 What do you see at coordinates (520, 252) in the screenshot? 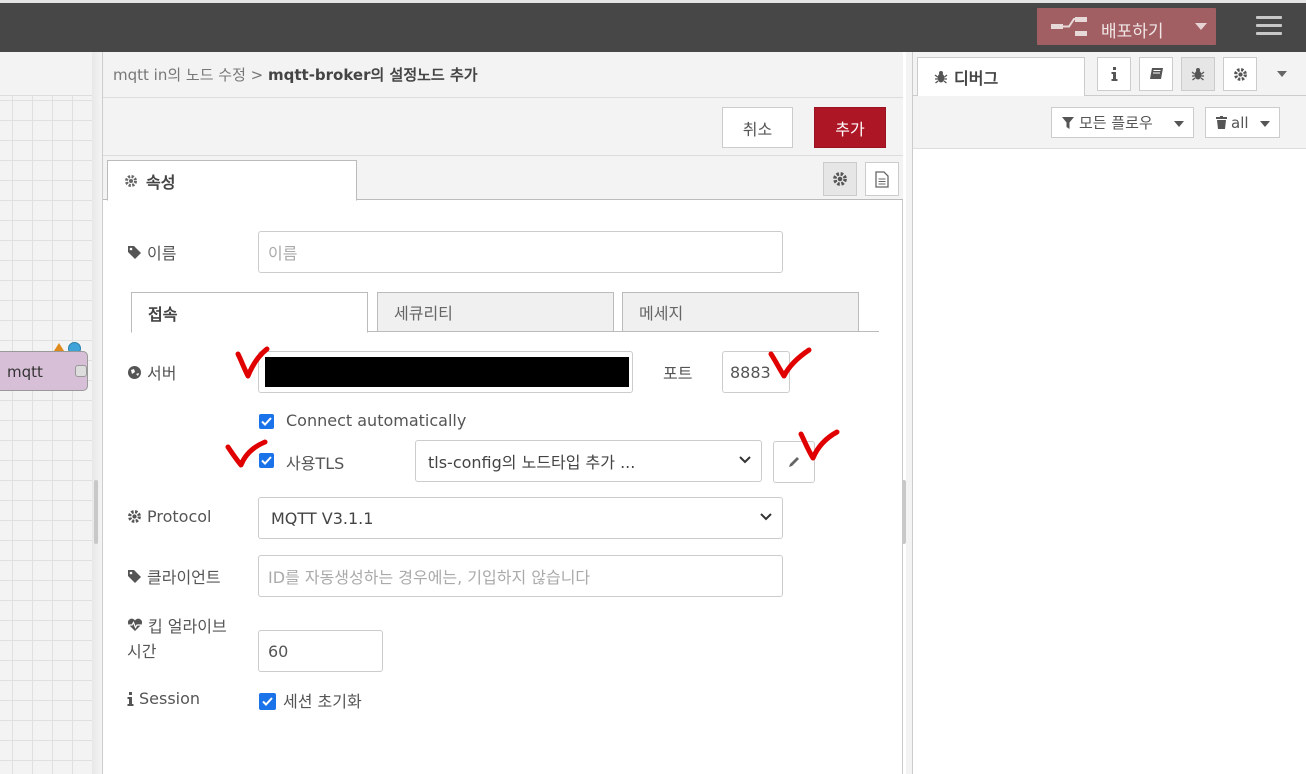
I see `name-input: 이름` at bounding box center [520, 252].